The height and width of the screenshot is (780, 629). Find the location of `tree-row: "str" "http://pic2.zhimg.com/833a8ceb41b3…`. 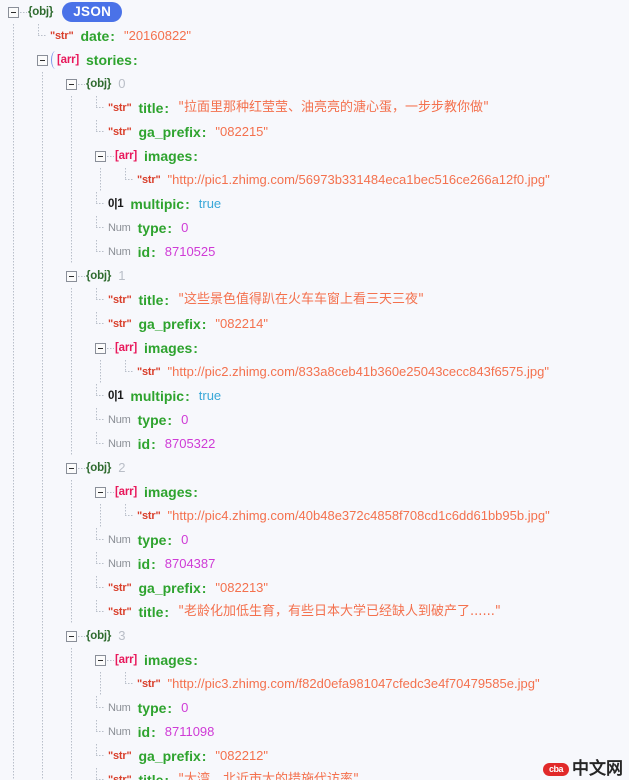

tree-row: "str" "http://pic2.zhimg.com/833a8ceb41b3… is located at coordinates (314, 372).